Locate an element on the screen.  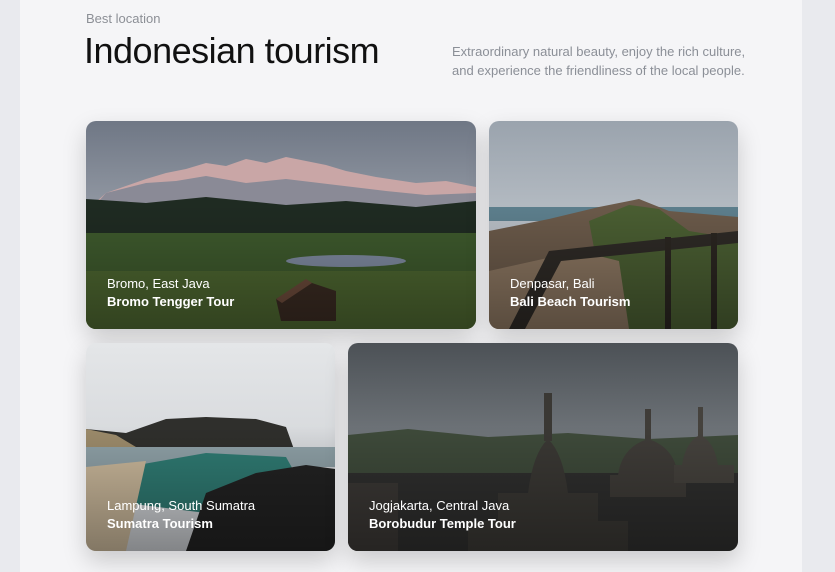
page-title: Indonesian tourism is located at coordinates (232, 50).